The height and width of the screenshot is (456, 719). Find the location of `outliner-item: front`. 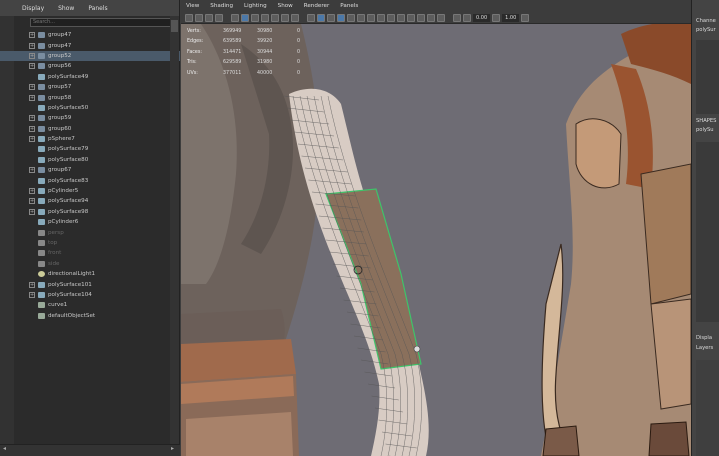

outliner-item: front is located at coordinates (90, 253).